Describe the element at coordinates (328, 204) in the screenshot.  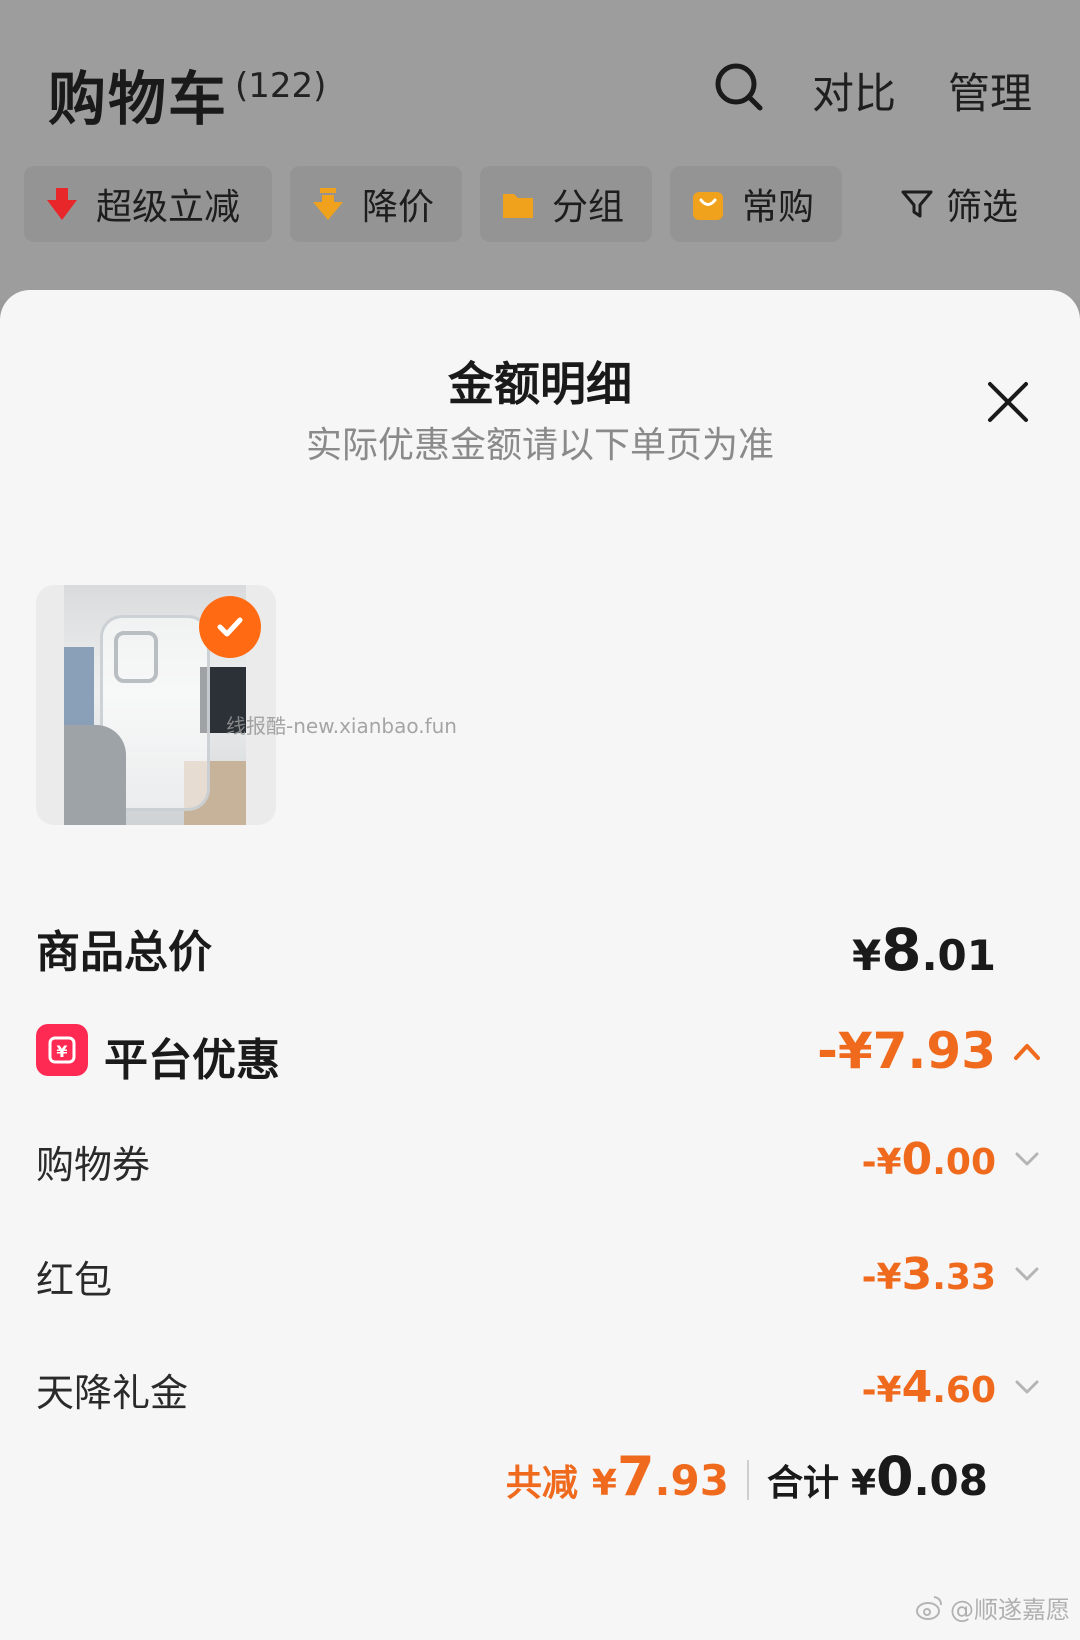
I see `orange-down-arrow-icon` at that location.